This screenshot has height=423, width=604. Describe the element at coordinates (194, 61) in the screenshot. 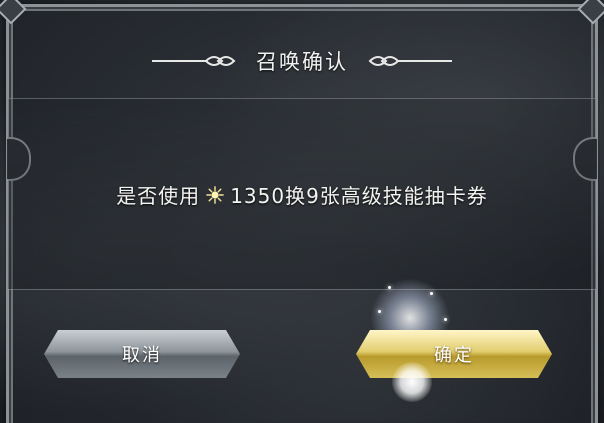

I see `title-flourish-left-icon` at that location.